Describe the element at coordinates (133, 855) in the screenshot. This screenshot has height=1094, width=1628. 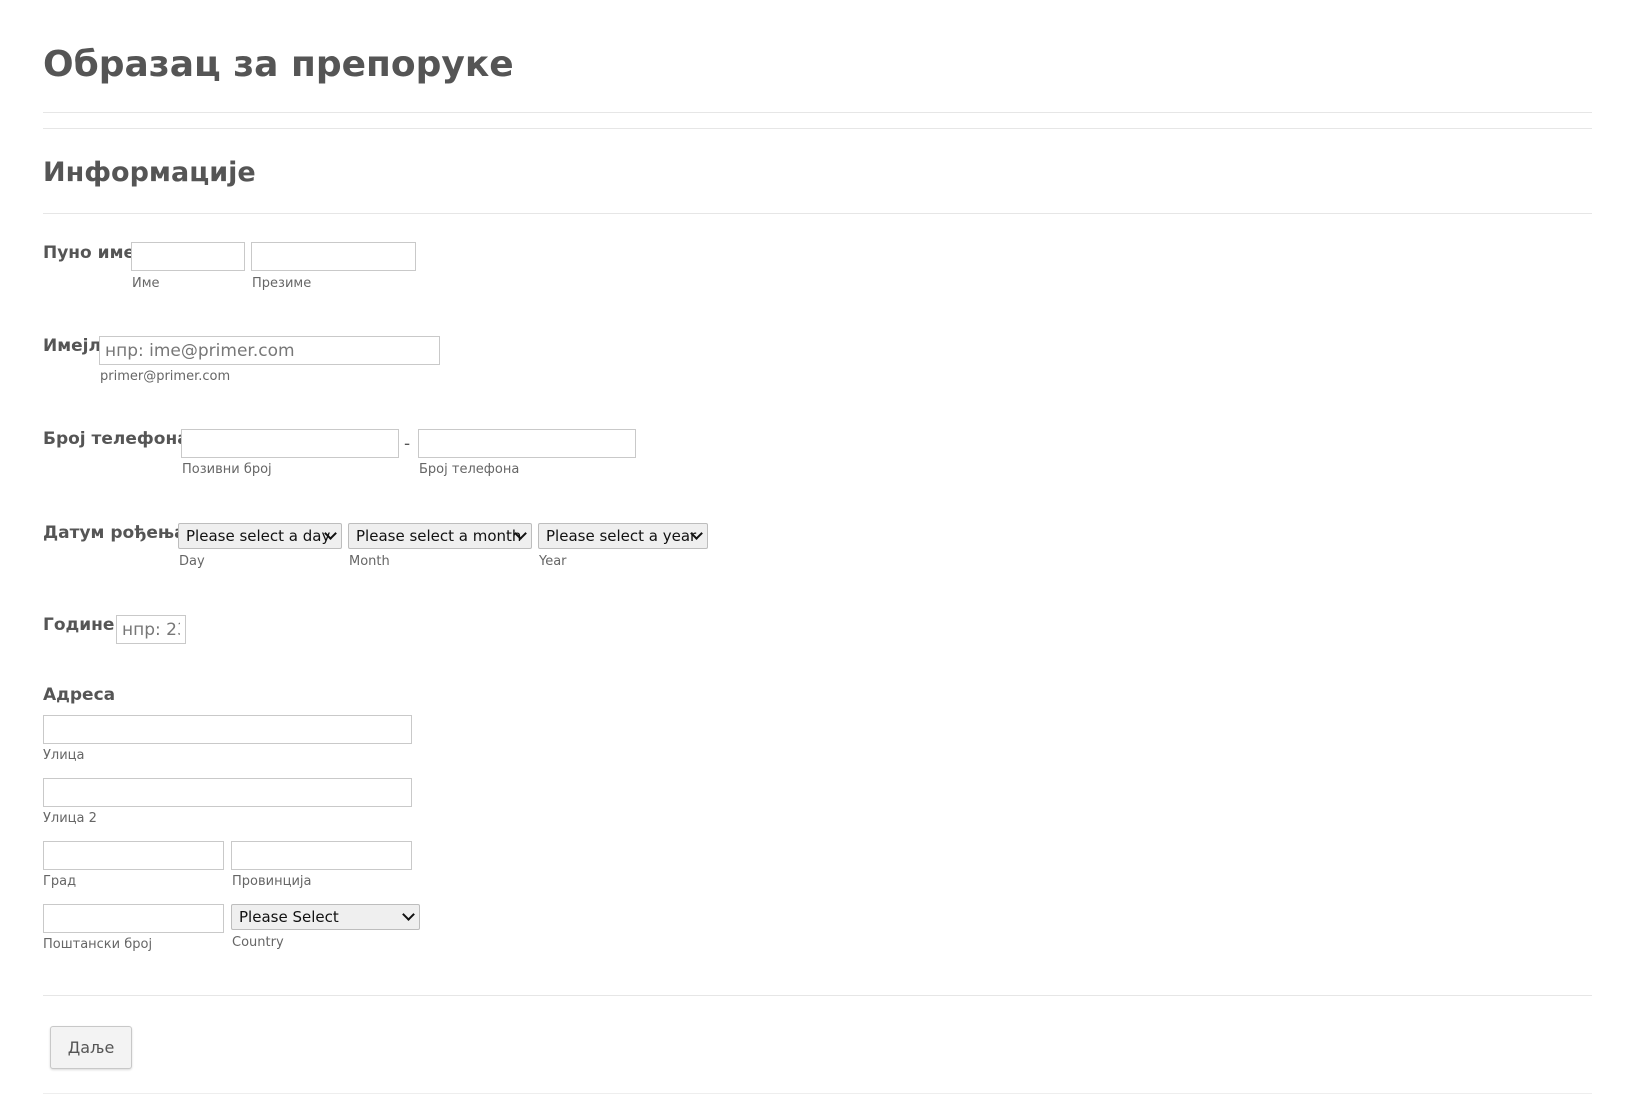
I see `city-input` at that location.